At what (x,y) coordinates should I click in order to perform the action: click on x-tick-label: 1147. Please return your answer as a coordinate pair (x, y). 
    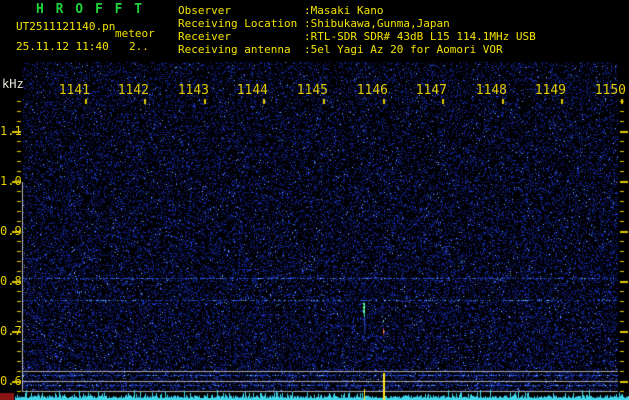
    Looking at the image, I should click on (431, 90).